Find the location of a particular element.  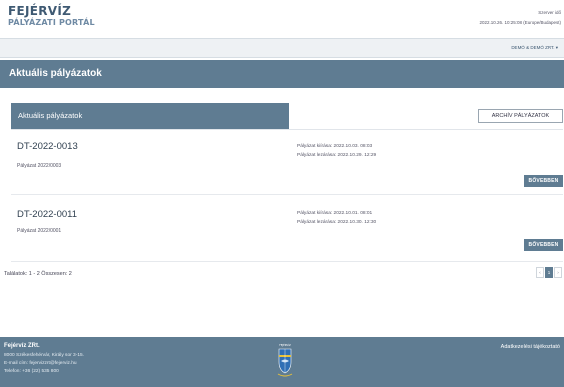

logo-subtitle: PÁLYÁZATI PORTÁL is located at coordinates (51, 22).